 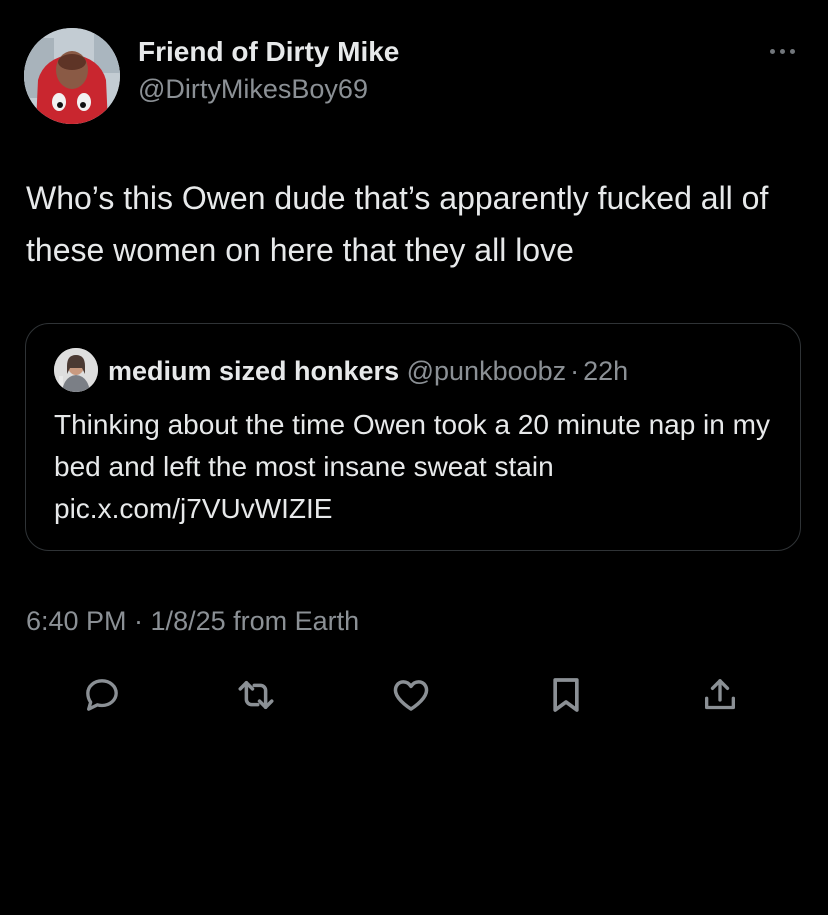 I want to click on tweet-timestamp: 6:40 PM · 1/8/25 from Earth, so click(x=193, y=621).